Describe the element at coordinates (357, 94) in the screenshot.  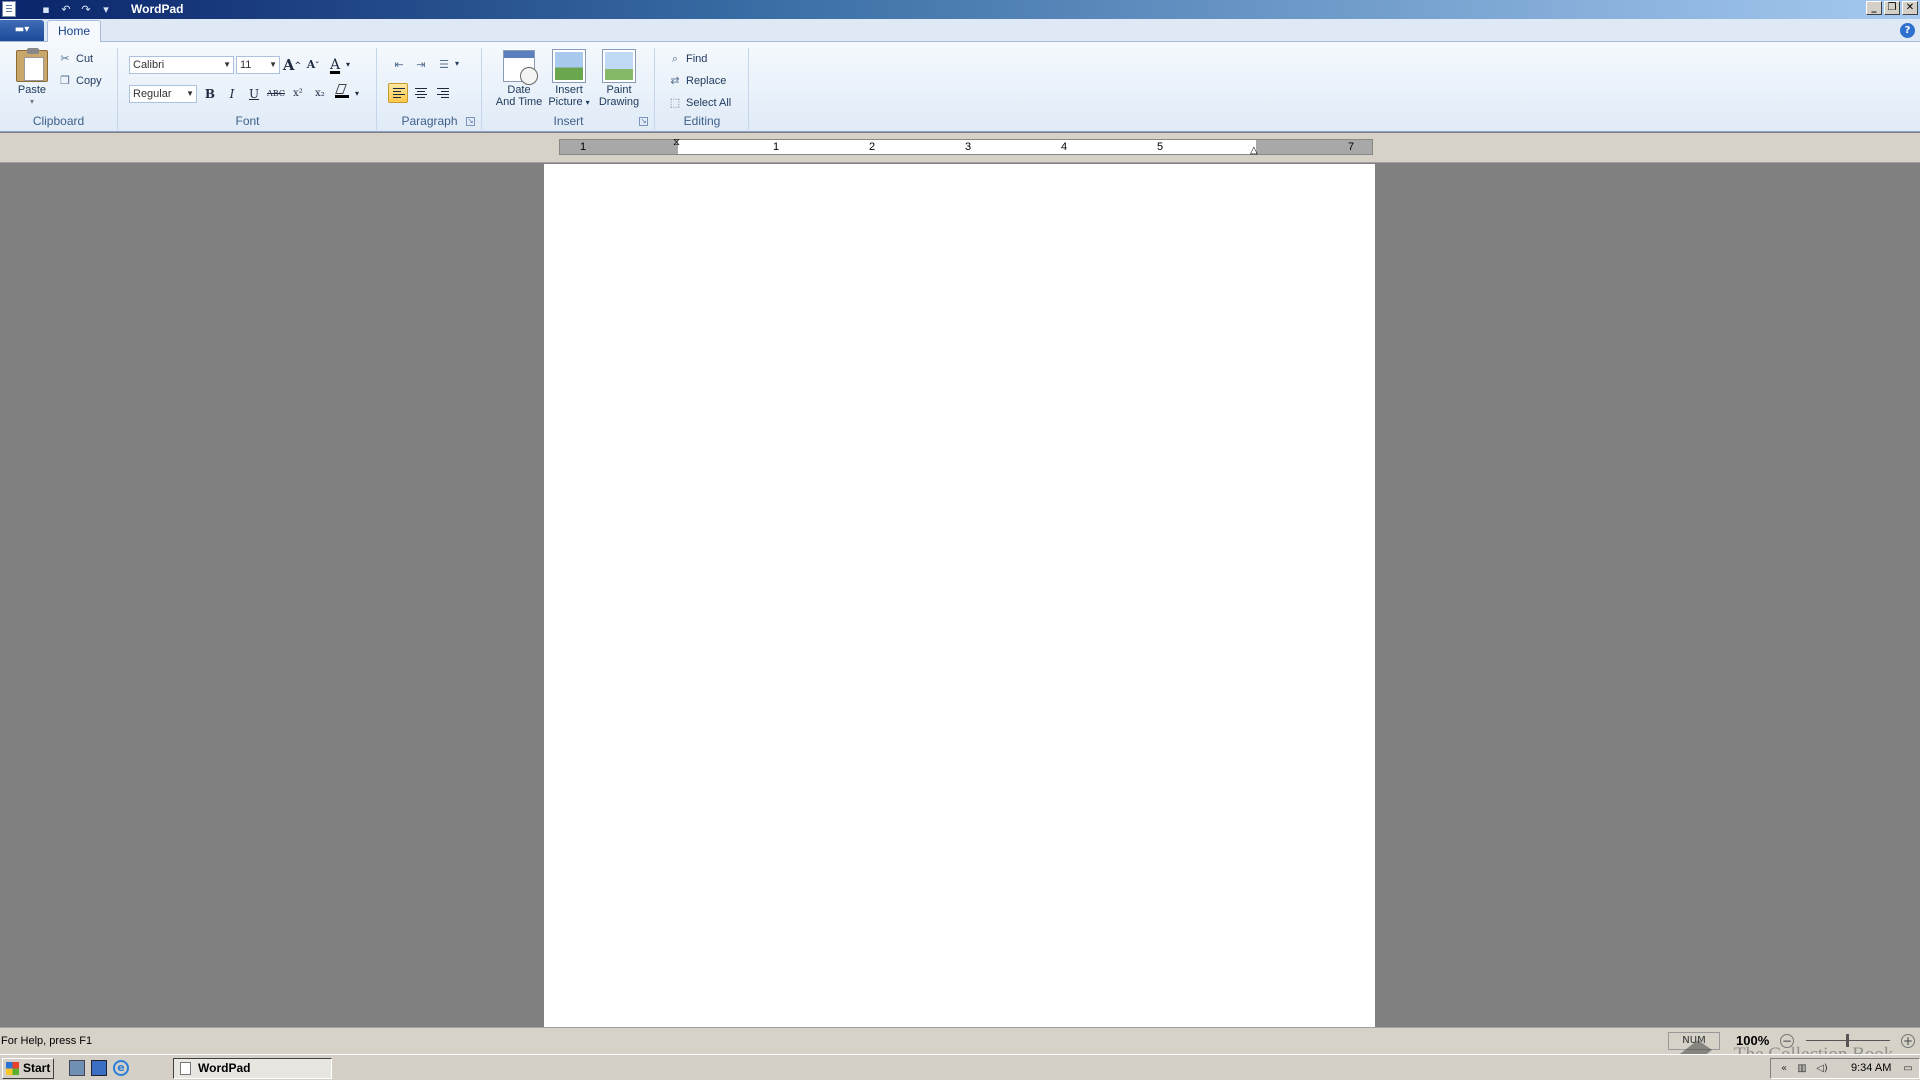
I see `highlight-dropdown-icon: ▾` at that location.